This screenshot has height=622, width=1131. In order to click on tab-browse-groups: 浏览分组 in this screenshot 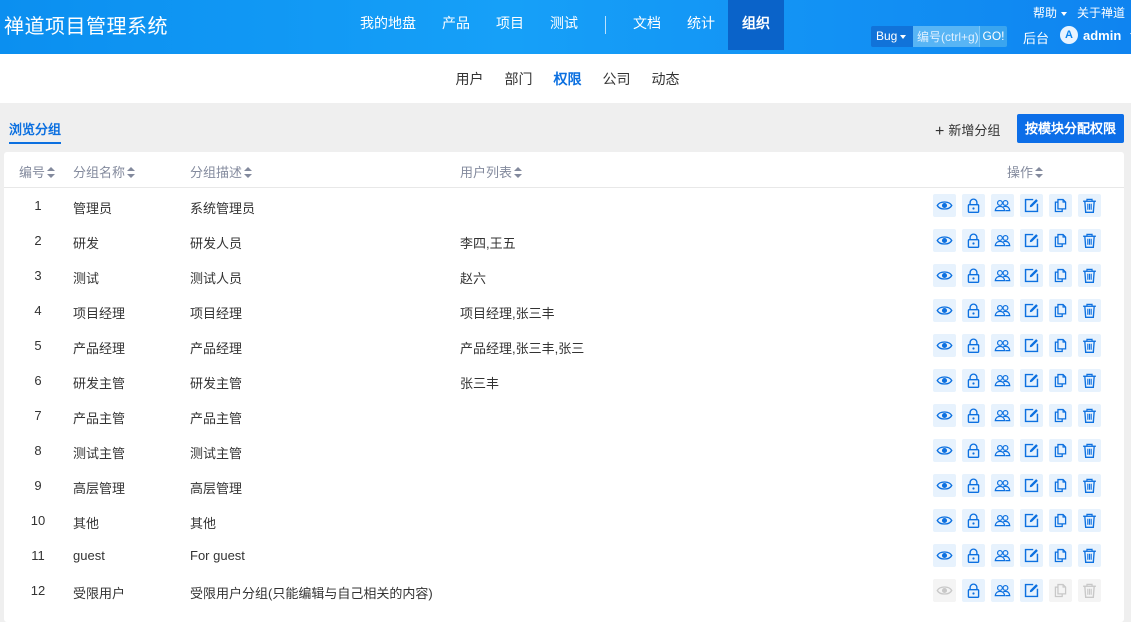, I will do `click(35, 131)`.